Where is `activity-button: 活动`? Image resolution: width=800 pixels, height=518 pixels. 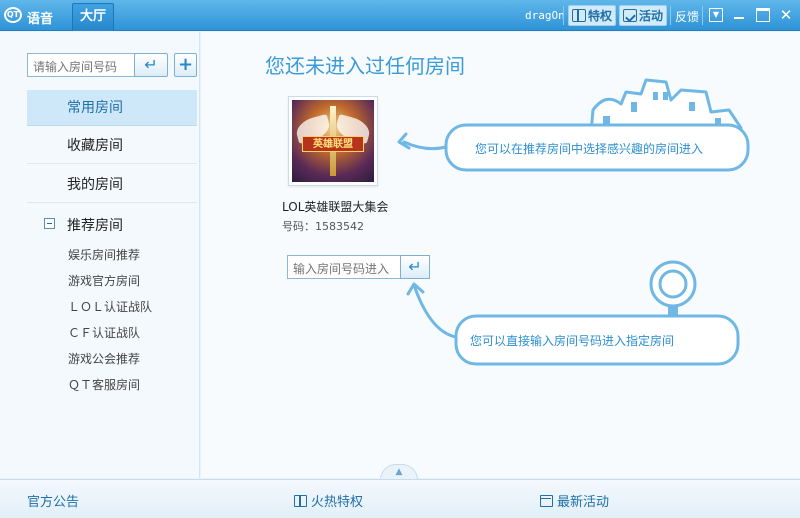
activity-button: 活动 is located at coordinates (643, 15).